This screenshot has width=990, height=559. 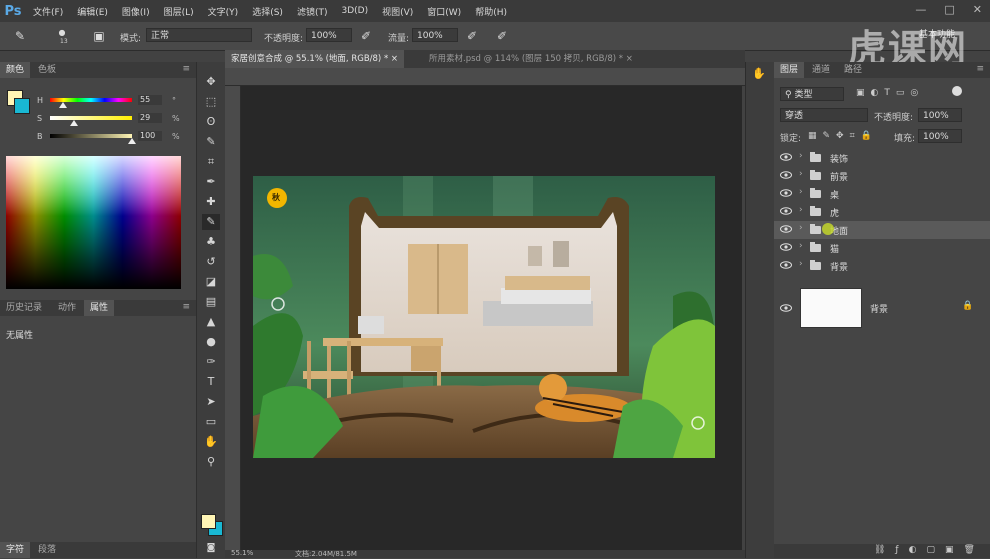 I want to click on minimize-icon: —, so click(x=920, y=9).